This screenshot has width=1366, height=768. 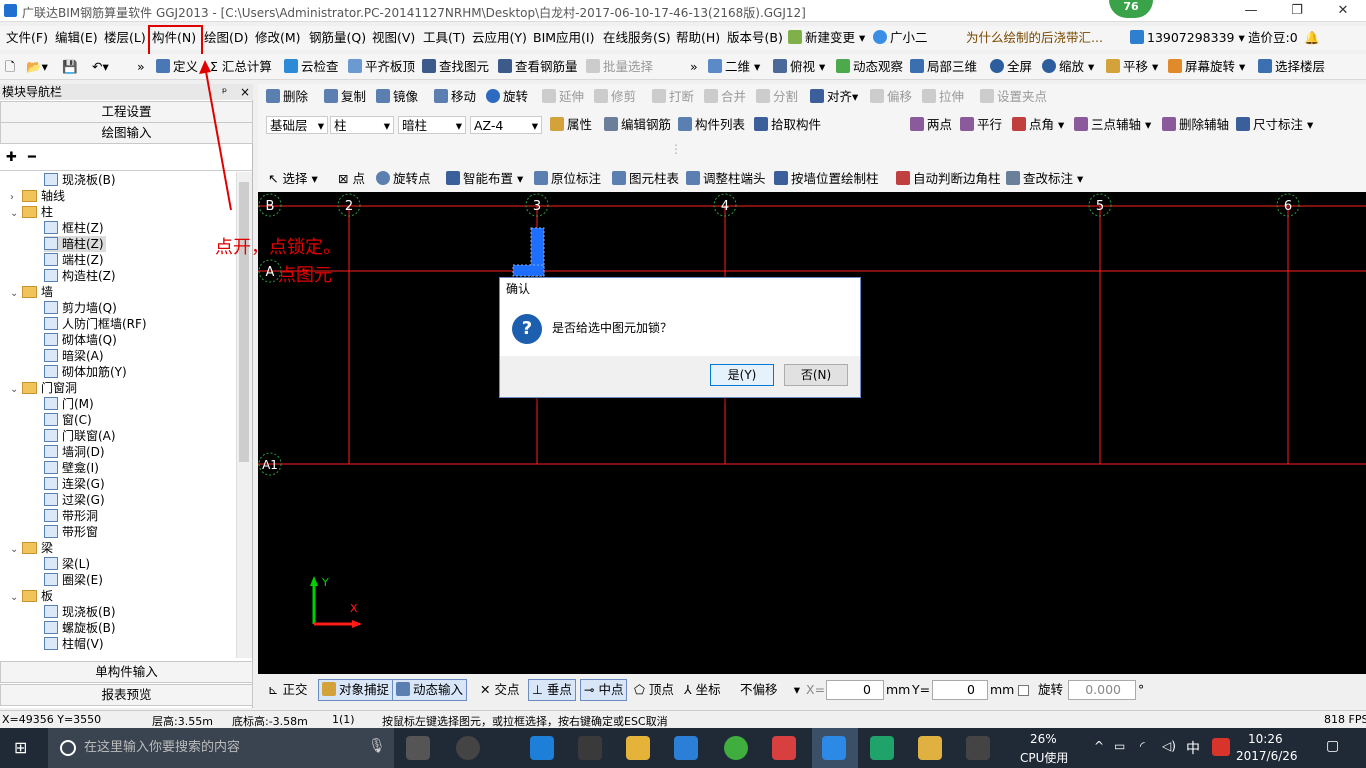 What do you see at coordinates (507, 97) in the screenshot?
I see `rotate-button: 旋转` at bounding box center [507, 97].